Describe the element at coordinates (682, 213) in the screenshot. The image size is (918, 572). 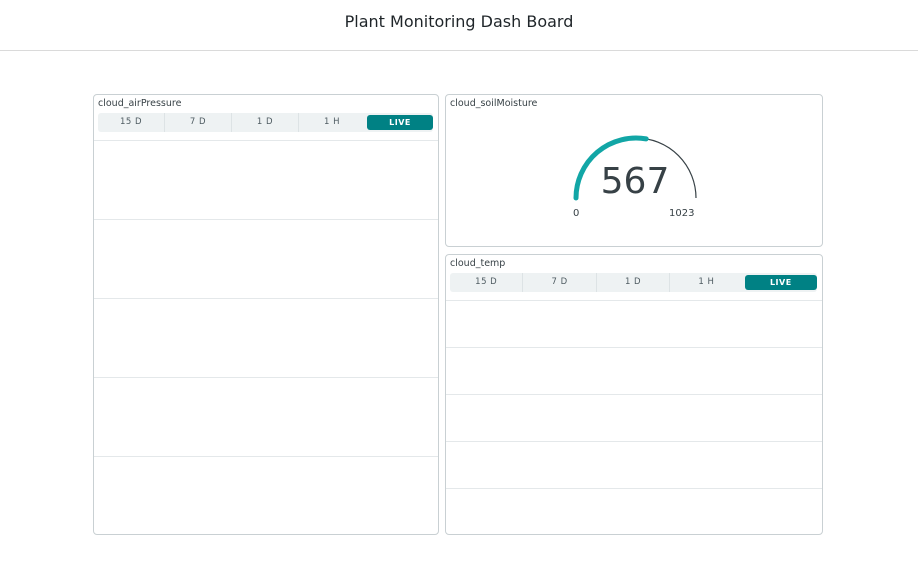
I see `gauge-max-label: 1023` at that location.